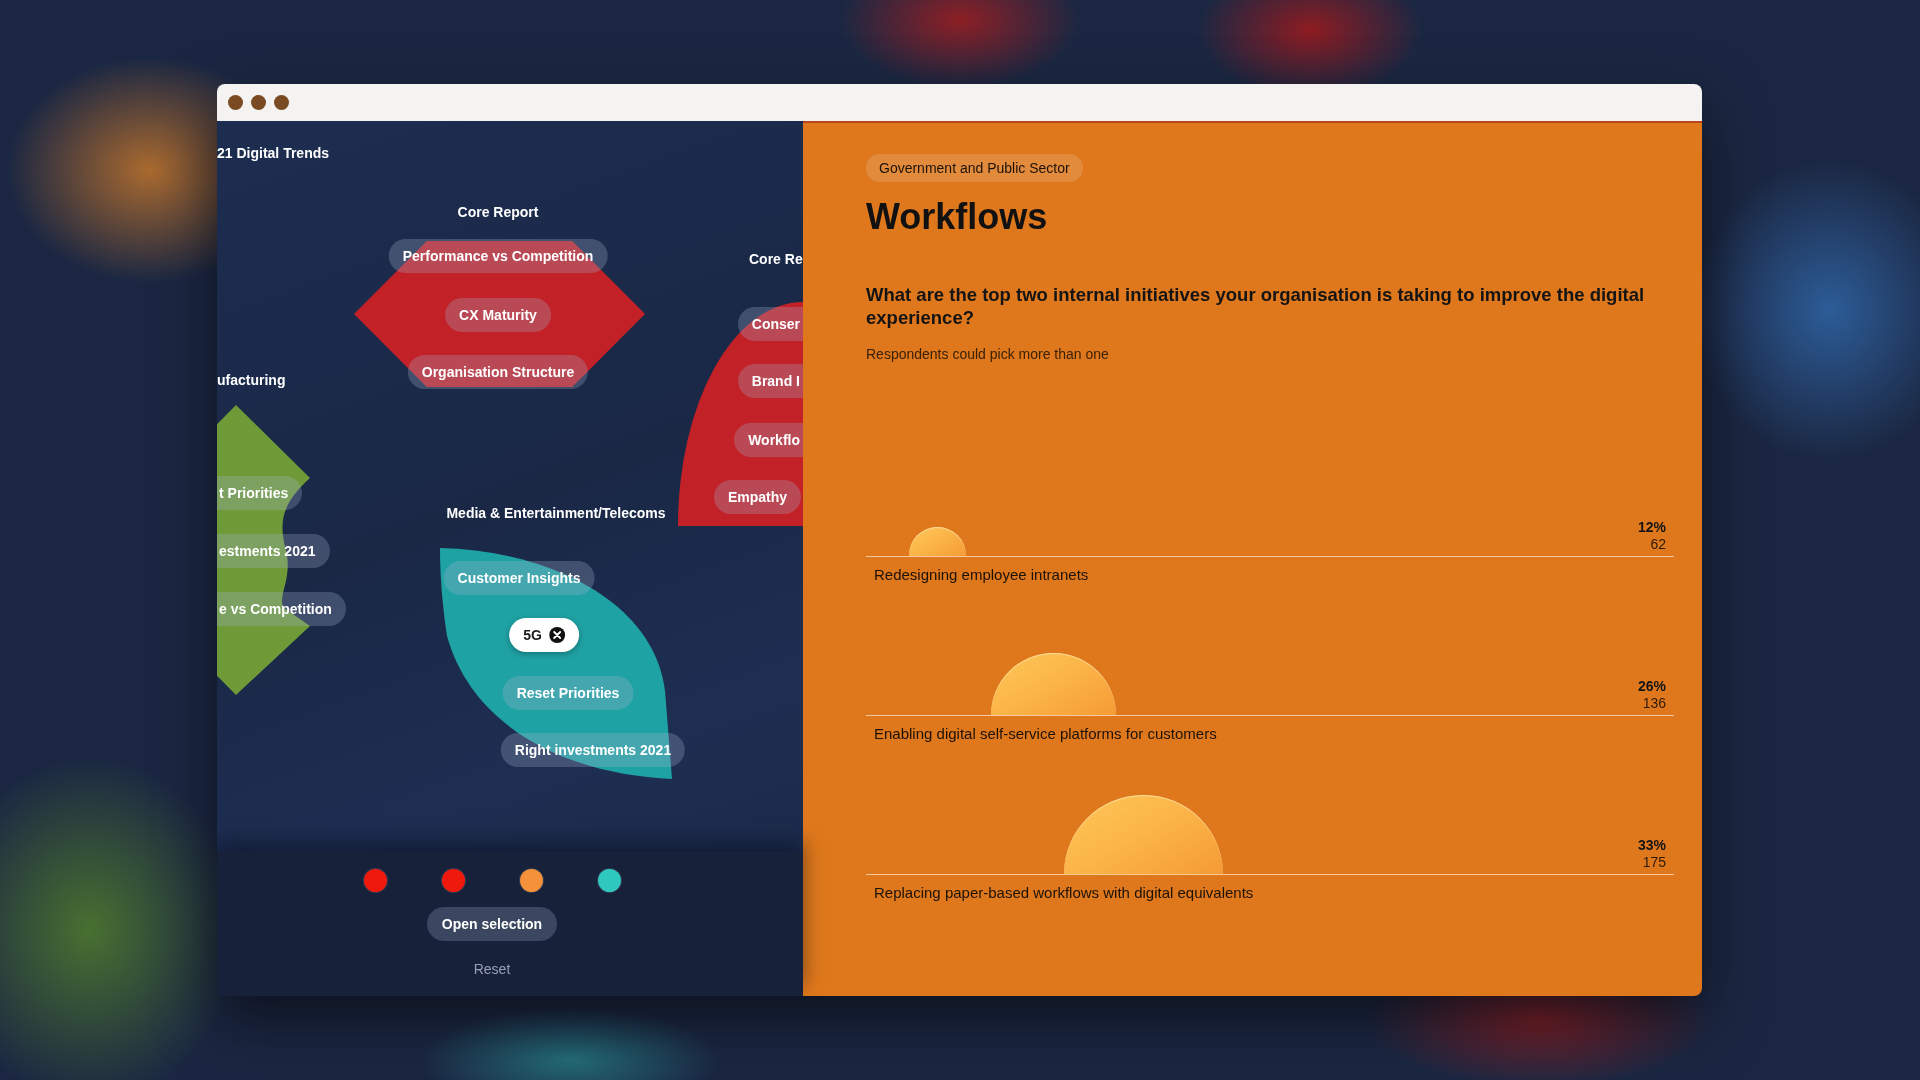  What do you see at coordinates (776, 259) in the screenshot?
I see `cluster-title: Core Re` at bounding box center [776, 259].